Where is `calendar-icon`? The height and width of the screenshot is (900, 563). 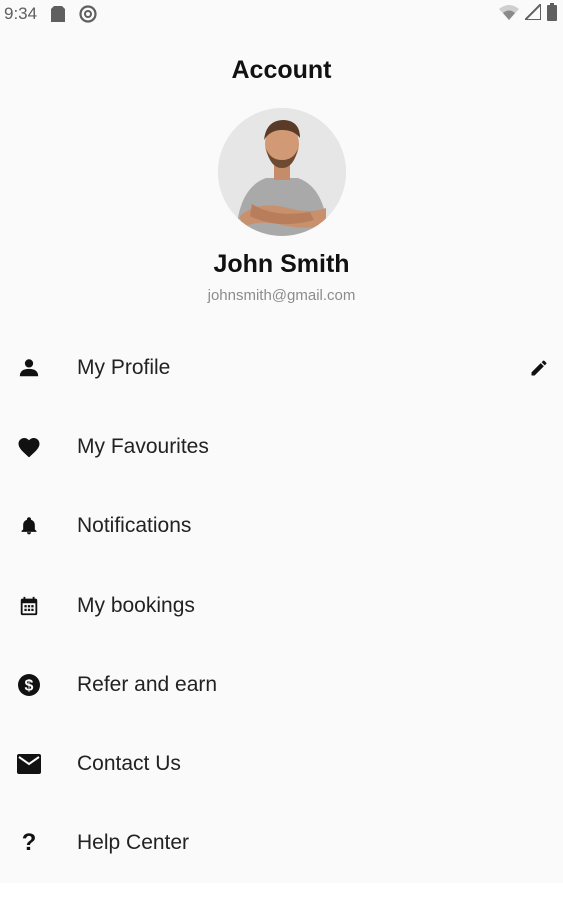
calendar-icon is located at coordinates (29, 606).